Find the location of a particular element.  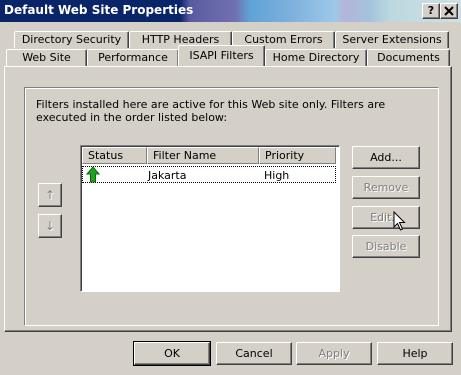

tab-performance: Performance is located at coordinates (133, 57).